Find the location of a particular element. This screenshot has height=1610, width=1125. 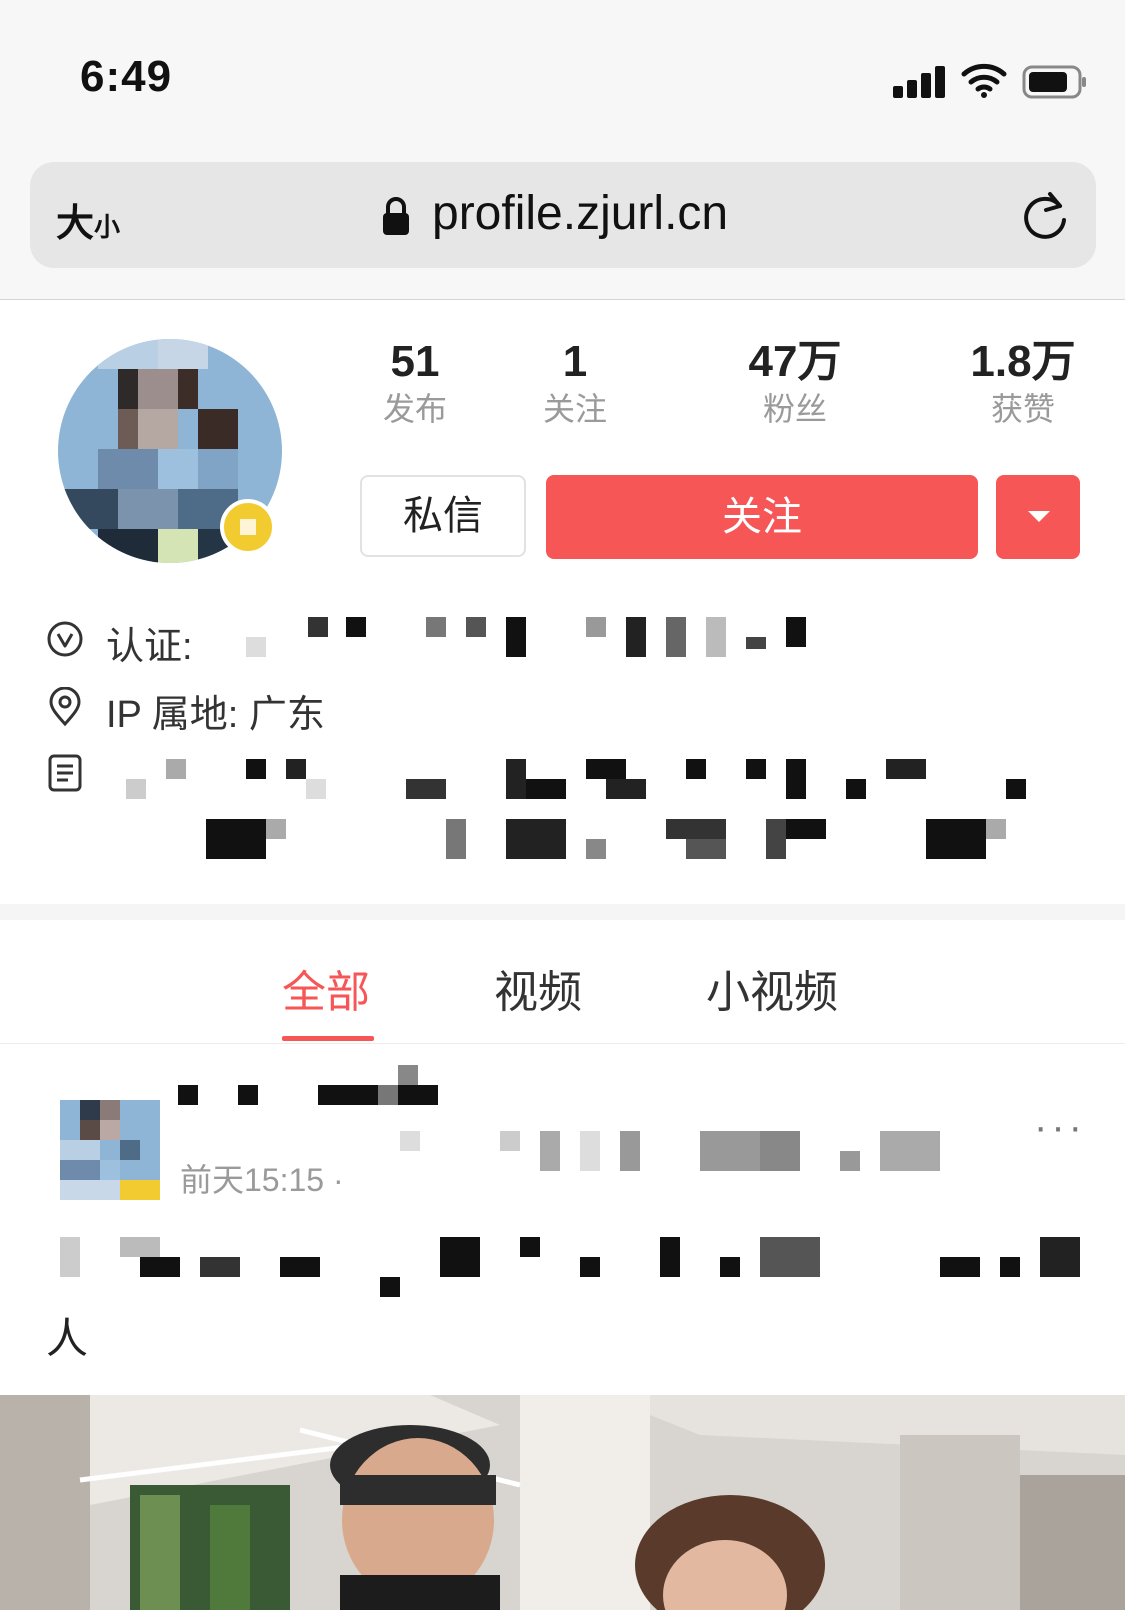

tab-all: 全部 is located at coordinates (326, 988).